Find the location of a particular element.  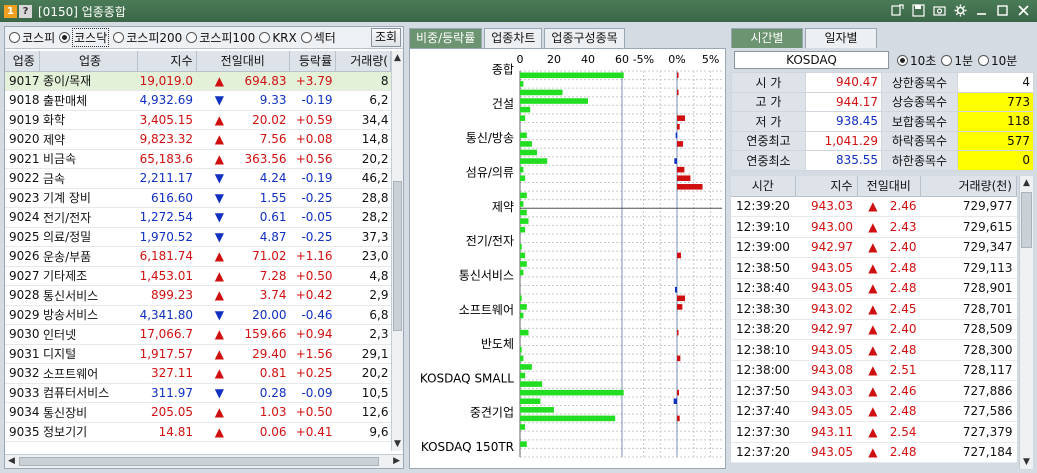

market-radio-3: 코스피100 is located at coordinates (220, 37).